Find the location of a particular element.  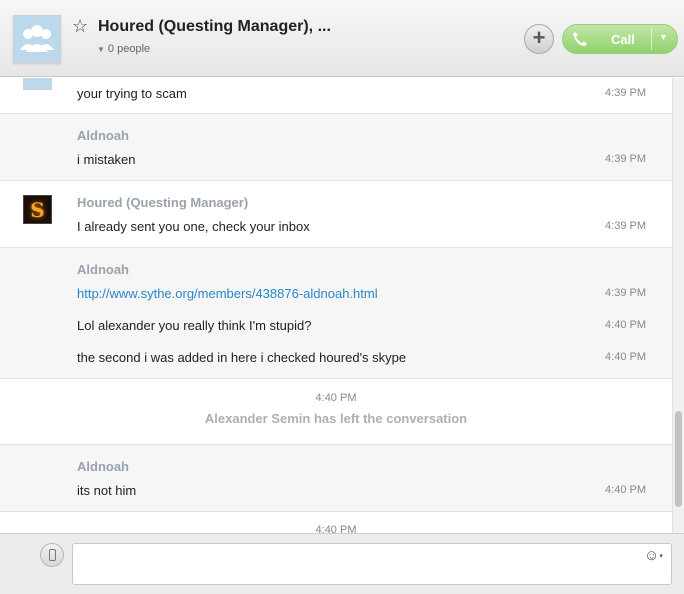

avatar is located at coordinates (37, 84).